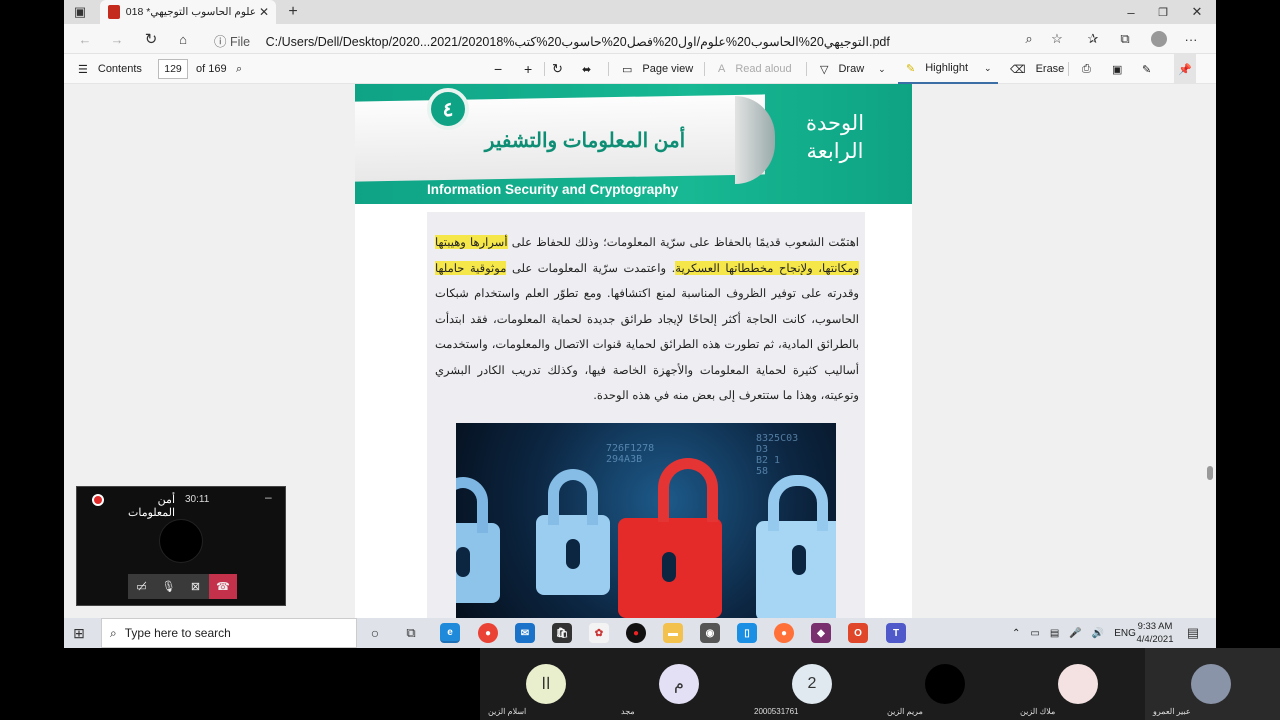 The image size is (1280, 720). Describe the element at coordinates (85, 39) in the screenshot. I see `back-icon: ←` at that location.